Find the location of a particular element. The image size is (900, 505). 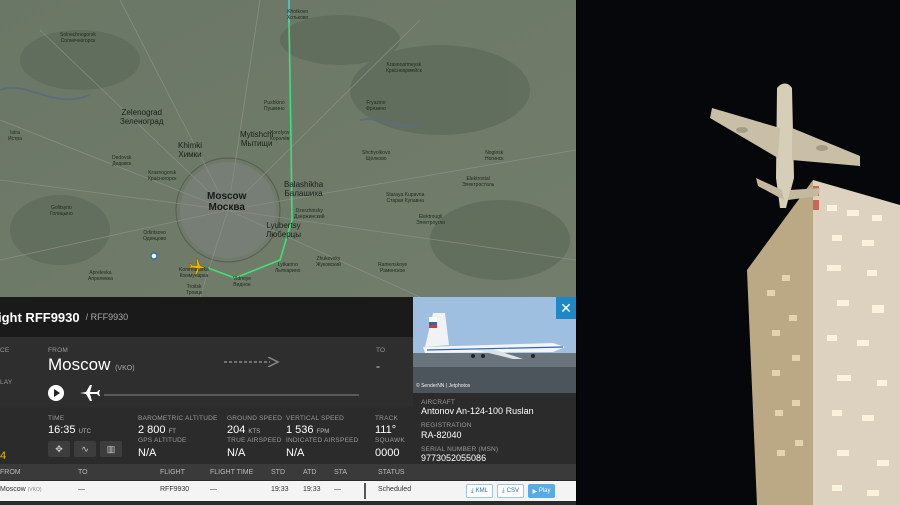

left-value: 4 is located at coordinates (3, 456).